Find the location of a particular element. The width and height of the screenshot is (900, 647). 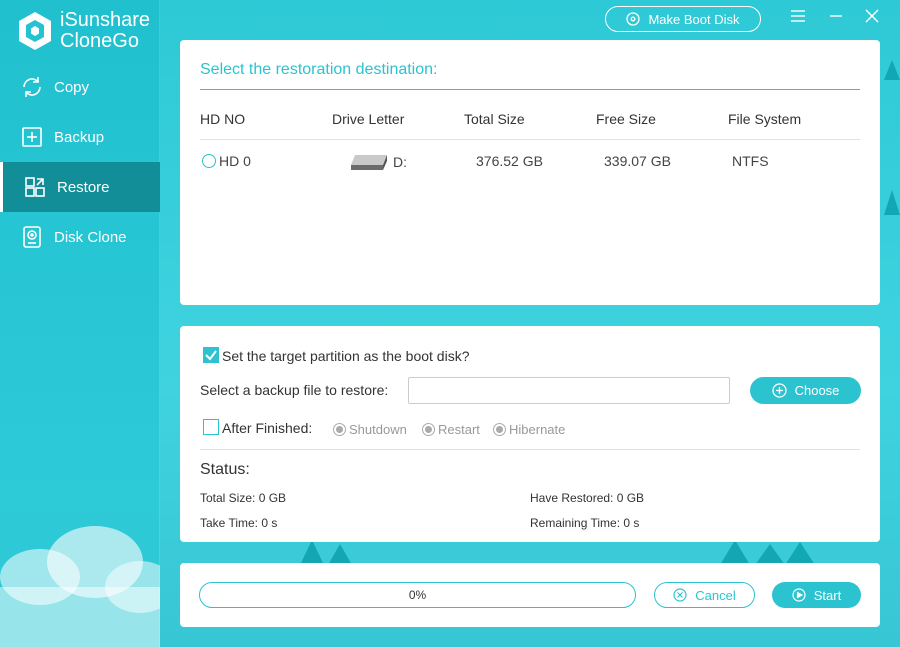

plus-square-icon is located at coordinates (32, 137).